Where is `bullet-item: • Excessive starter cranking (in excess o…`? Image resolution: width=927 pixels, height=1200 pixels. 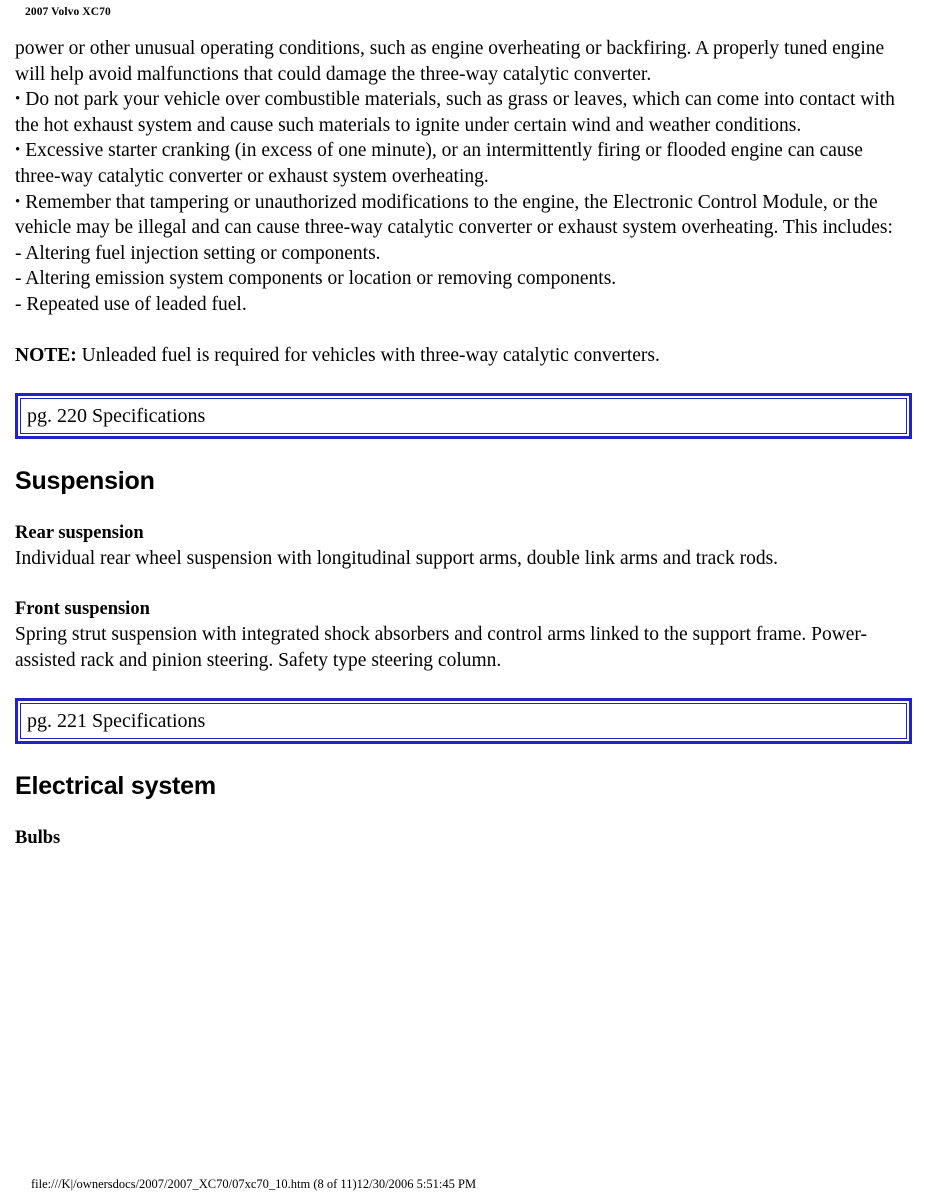
bullet-item: • Excessive starter cranking (in excess o… is located at coordinates (463, 163).